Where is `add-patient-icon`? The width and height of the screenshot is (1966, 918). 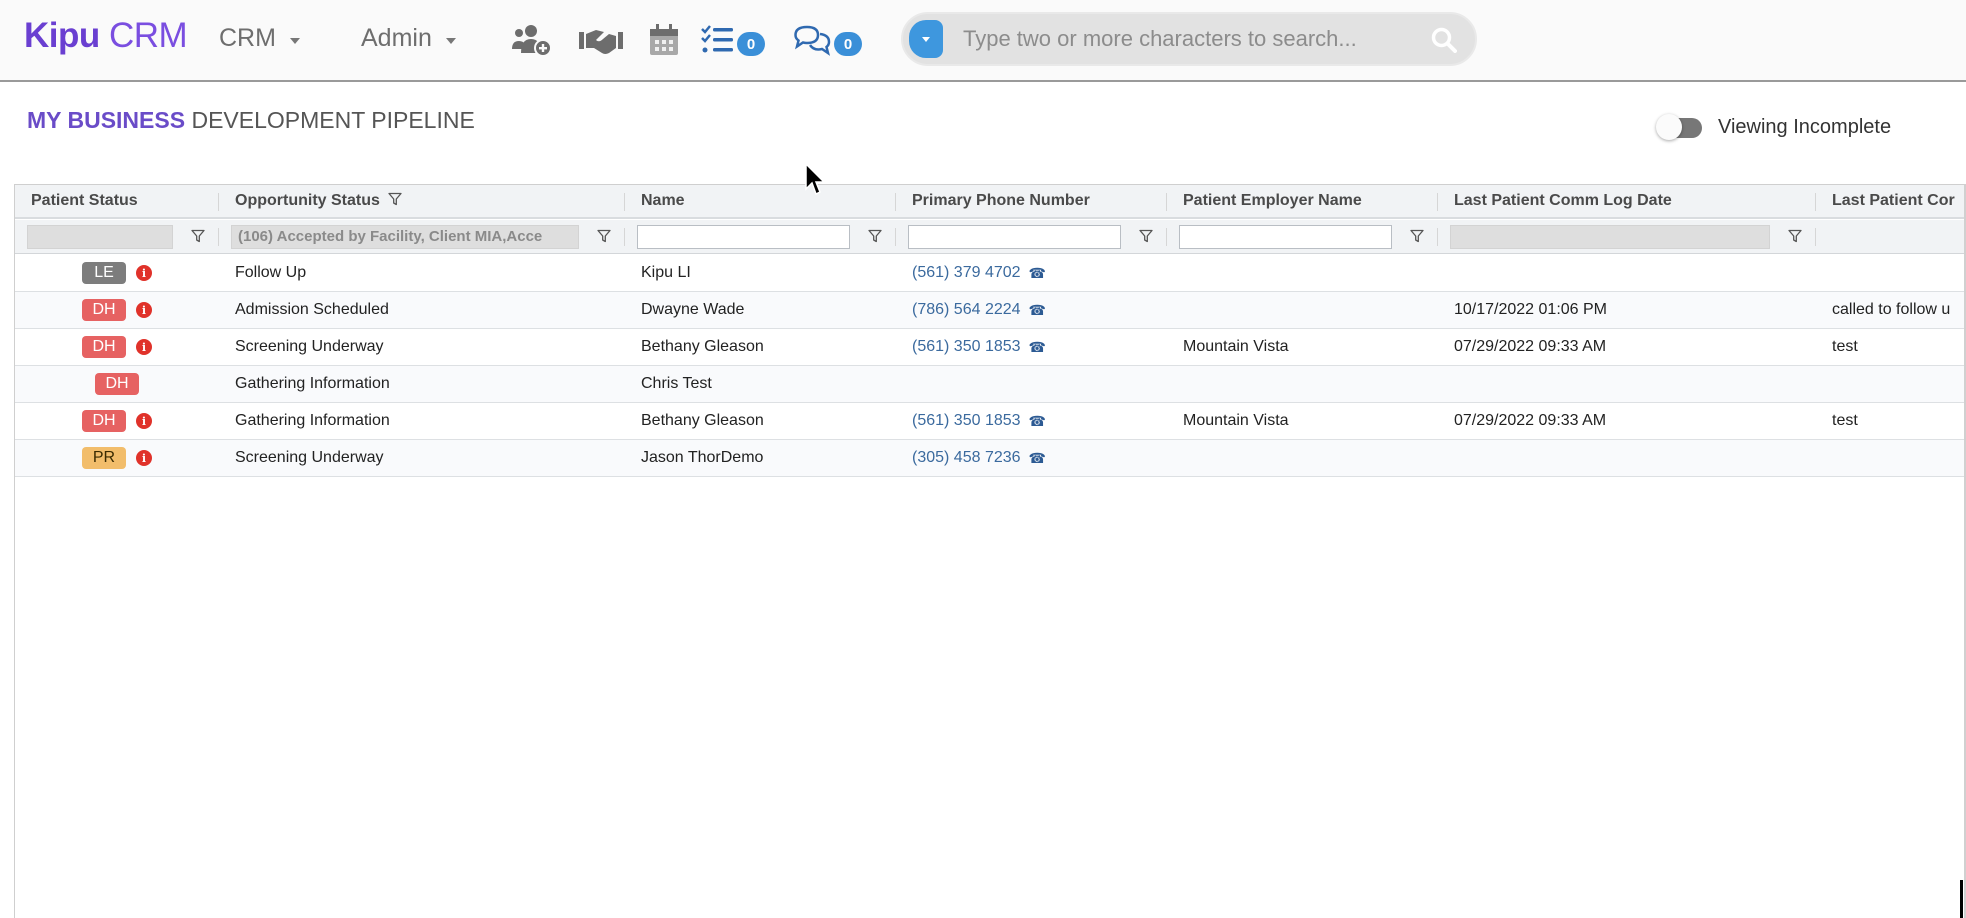 add-patient-icon is located at coordinates (532, 41).